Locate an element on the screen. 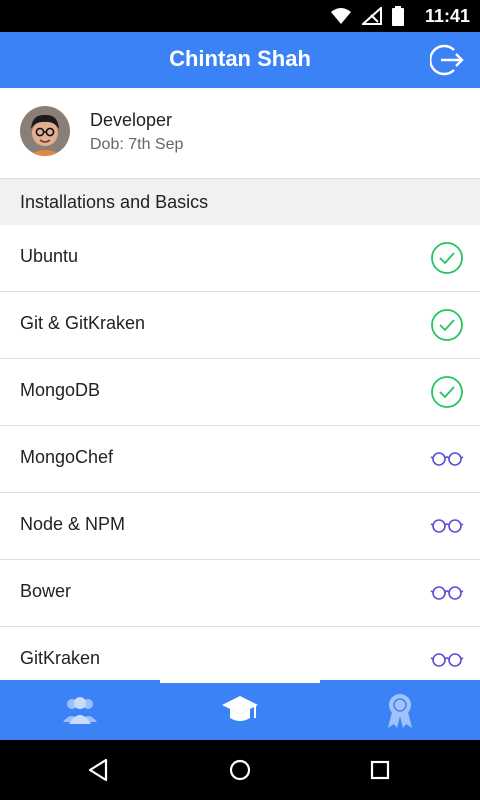  avatar is located at coordinates (45, 131).